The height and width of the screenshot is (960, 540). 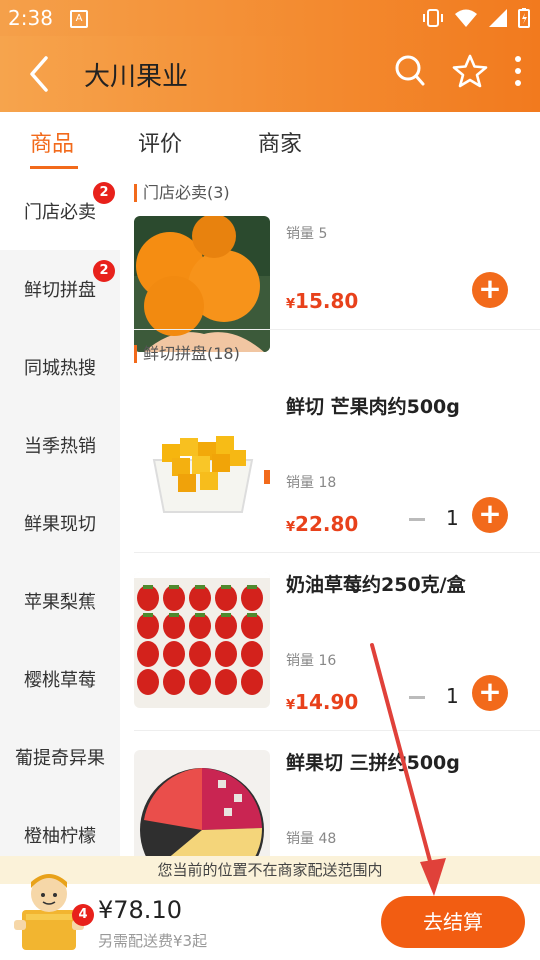 I want to click on header-actions, so click(x=458, y=71).